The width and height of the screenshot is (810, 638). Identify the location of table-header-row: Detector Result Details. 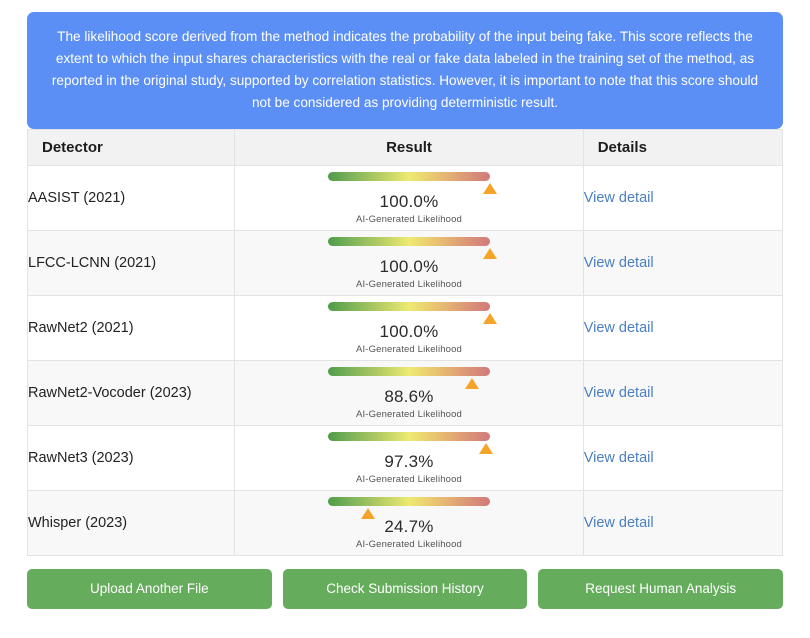
(405, 147).